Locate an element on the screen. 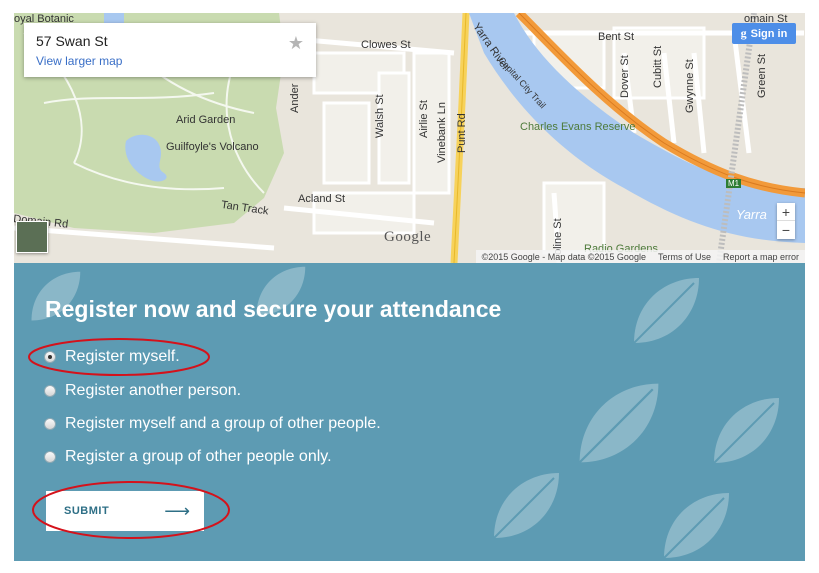 This screenshot has height=573, width=819. view-larger-map-link: View larger map is located at coordinates (79, 61).